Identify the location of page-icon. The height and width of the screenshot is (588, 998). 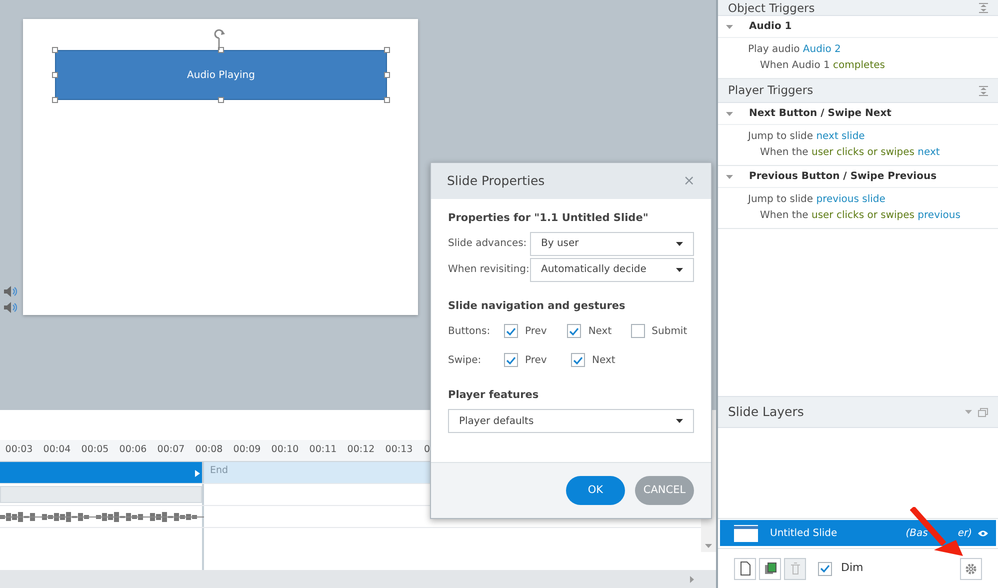
(745, 568).